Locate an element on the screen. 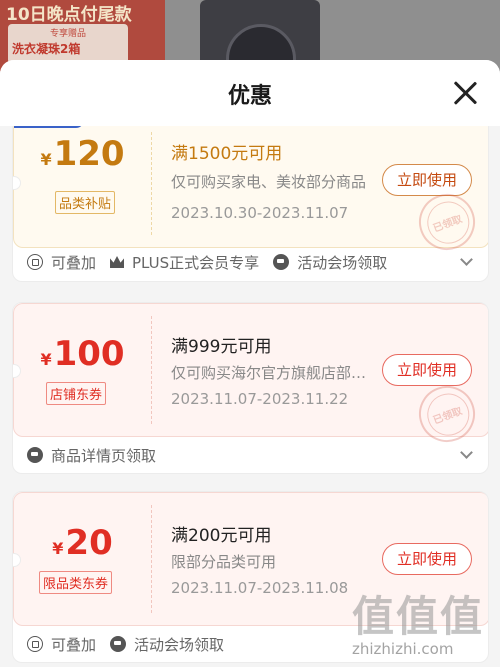 The image size is (500, 667). coupon-amount: ¥120 is located at coordinates (82, 154).